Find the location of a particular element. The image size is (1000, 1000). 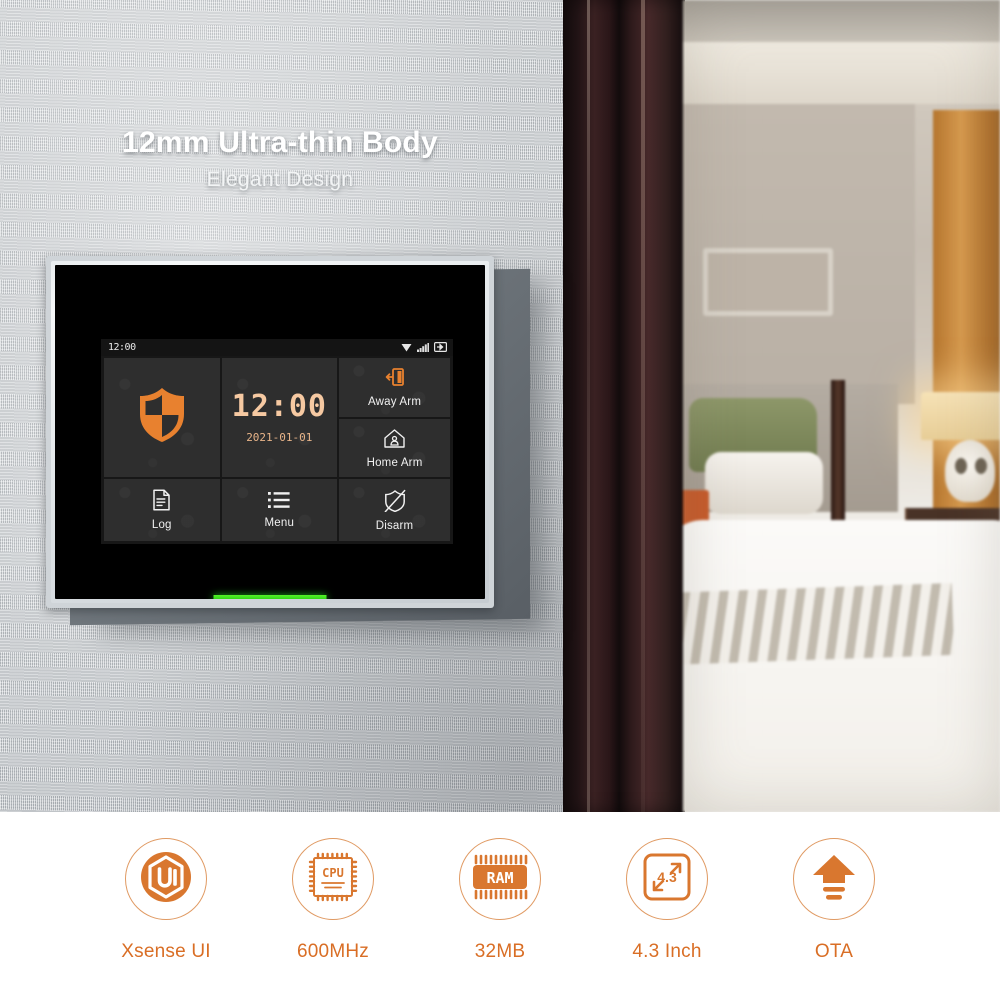

status-bar-icons is located at coordinates (424, 348).